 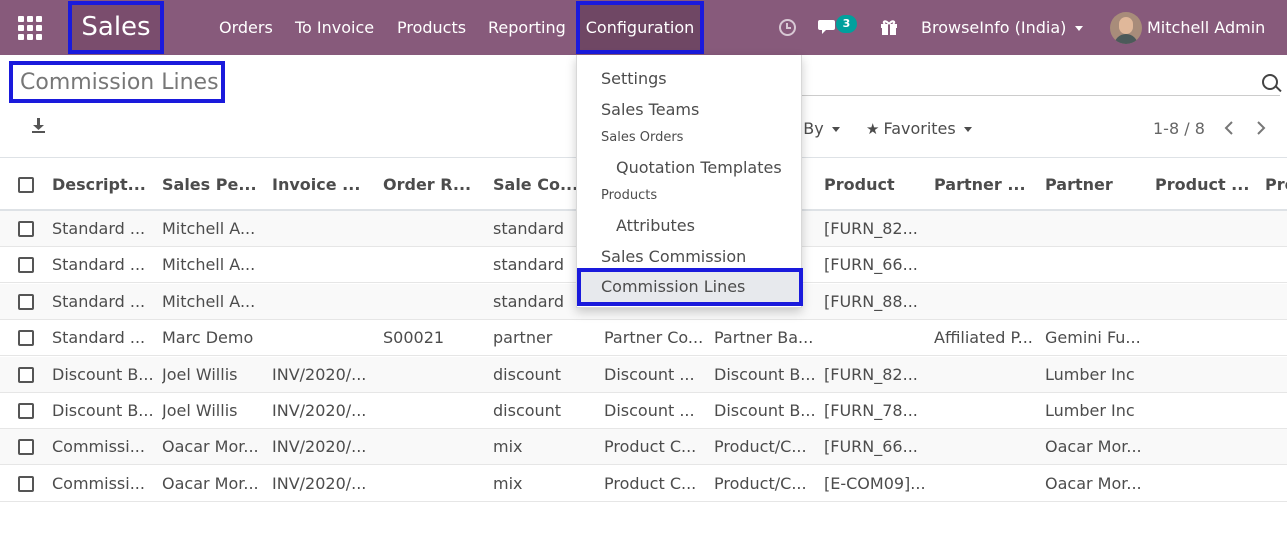 I want to click on cell-sale-commission: mix, so click(x=508, y=483).